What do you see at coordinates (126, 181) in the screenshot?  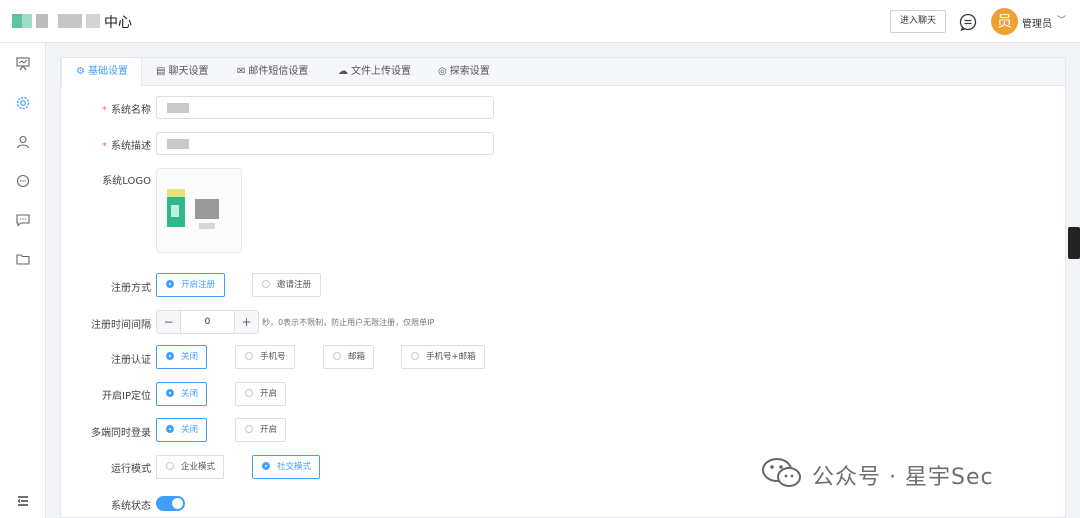 I see `system-logo-label: 系统LOGO` at bounding box center [126, 181].